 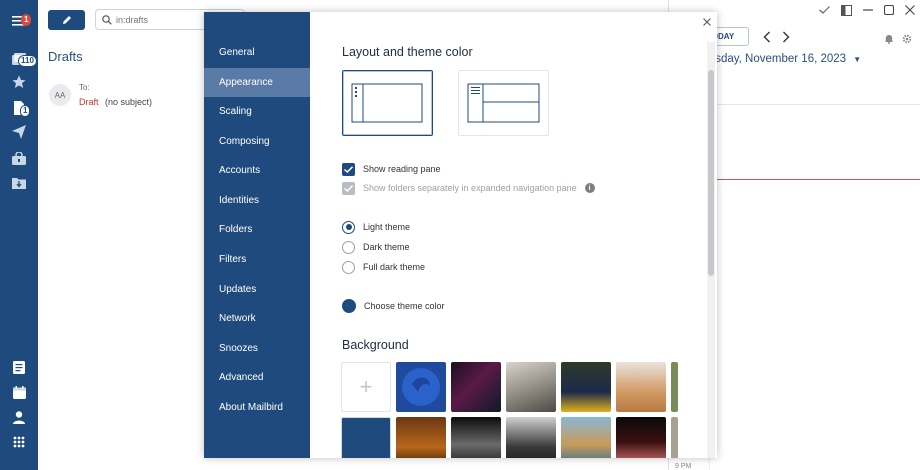 What do you see at coordinates (711, 173) in the screenshot?
I see `scrollbar-thumb` at bounding box center [711, 173].